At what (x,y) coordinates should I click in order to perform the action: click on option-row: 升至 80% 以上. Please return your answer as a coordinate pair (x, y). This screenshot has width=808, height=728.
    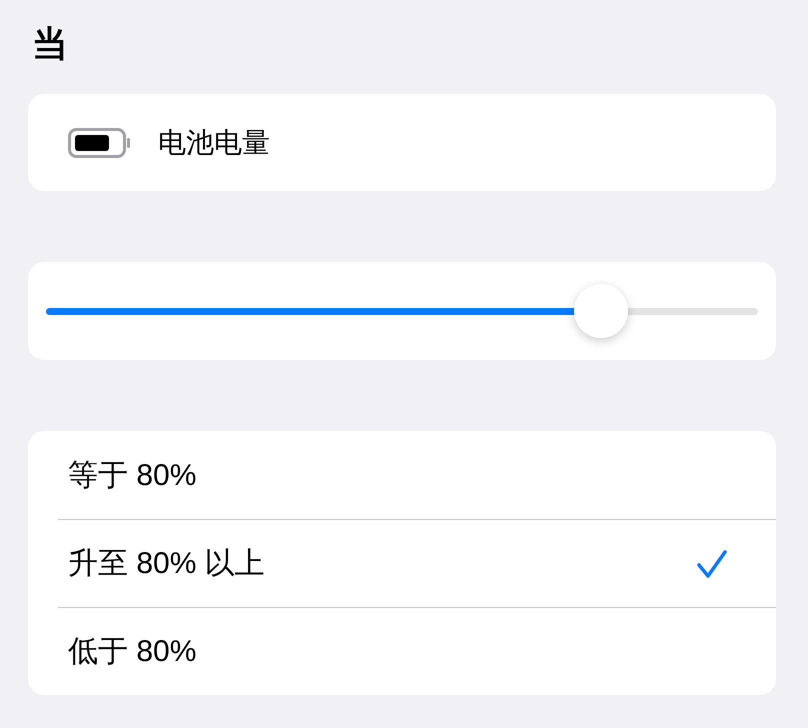
    Looking at the image, I should click on (417, 563).